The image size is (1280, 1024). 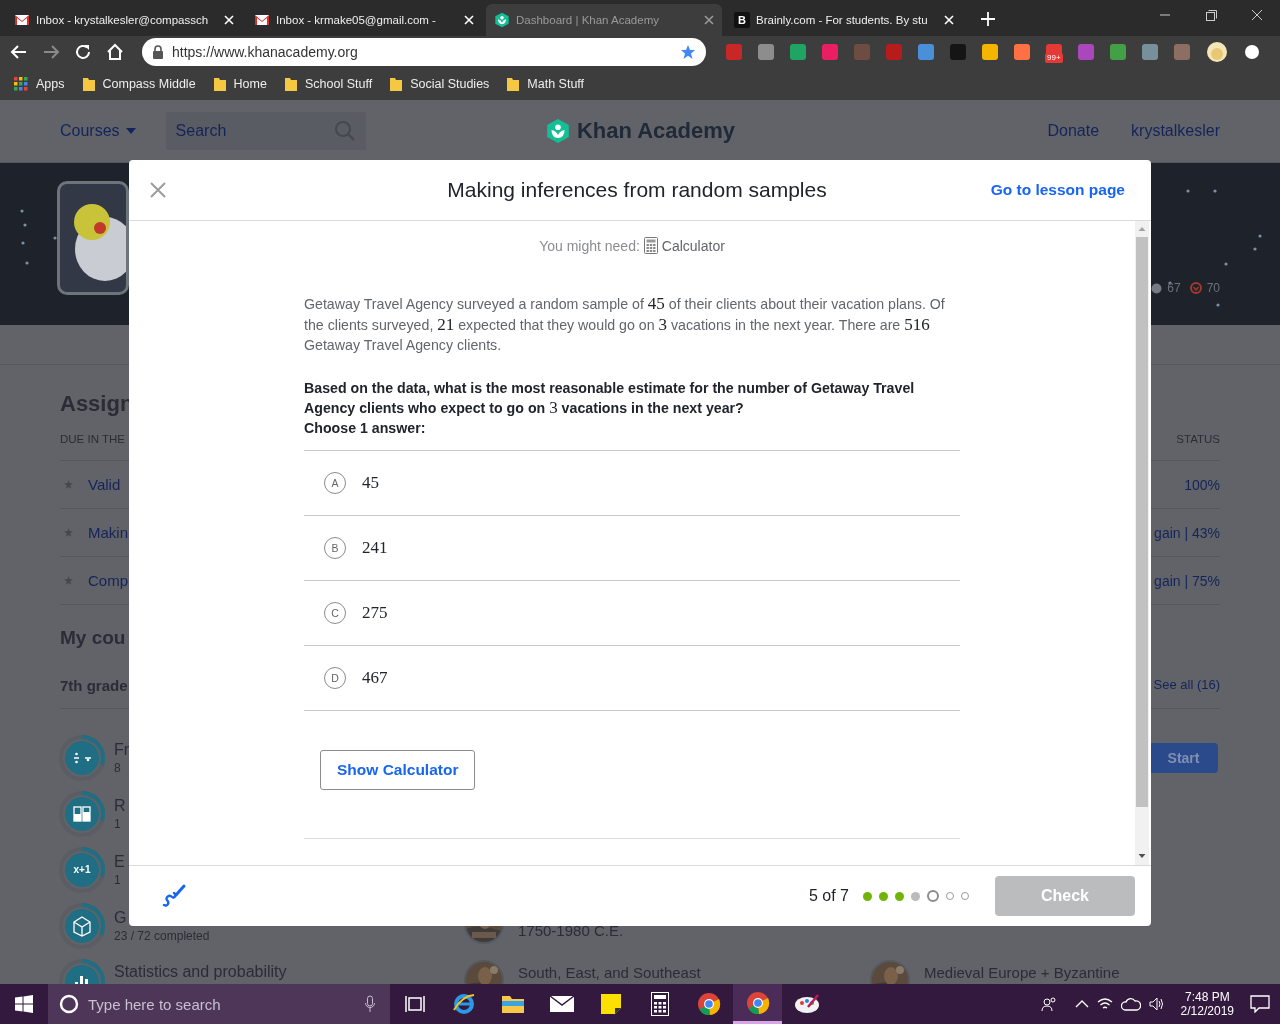 What do you see at coordinates (1213, 288) in the screenshot?
I see `streak-count: 70` at bounding box center [1213, 288].